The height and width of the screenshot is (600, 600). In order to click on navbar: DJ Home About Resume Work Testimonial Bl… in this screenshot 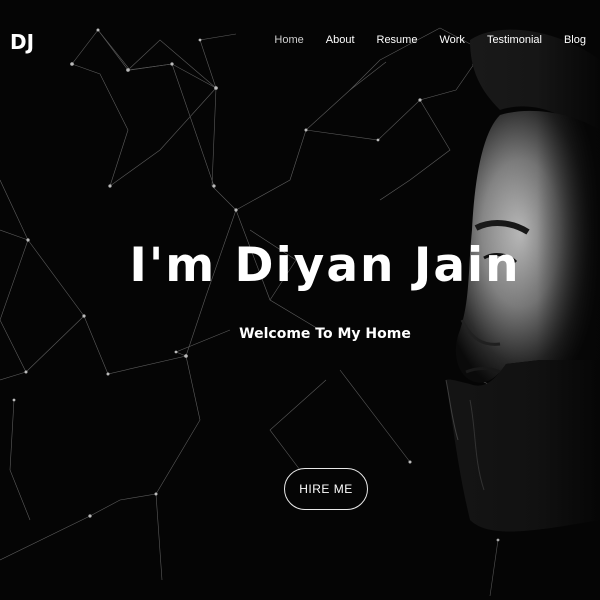, I will do `click(300, 40)`.